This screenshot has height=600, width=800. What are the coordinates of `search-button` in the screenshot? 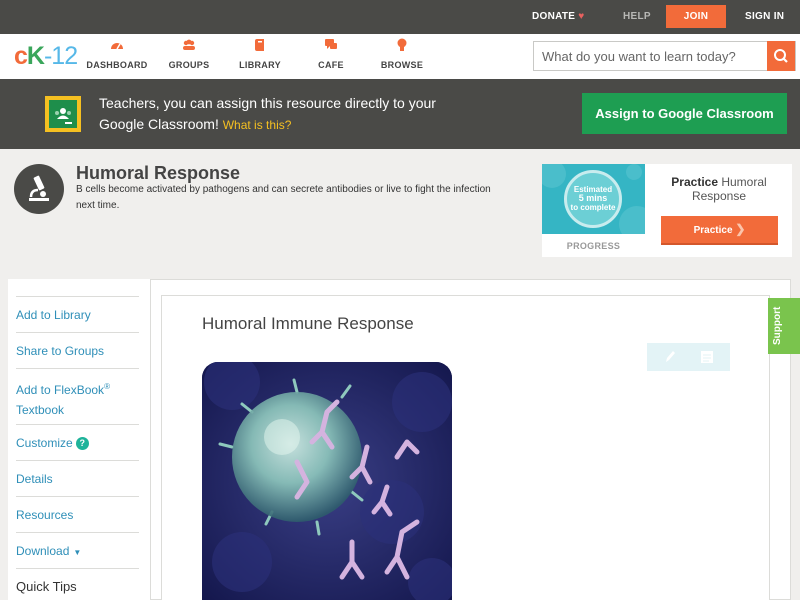 It's located at (781, 56).